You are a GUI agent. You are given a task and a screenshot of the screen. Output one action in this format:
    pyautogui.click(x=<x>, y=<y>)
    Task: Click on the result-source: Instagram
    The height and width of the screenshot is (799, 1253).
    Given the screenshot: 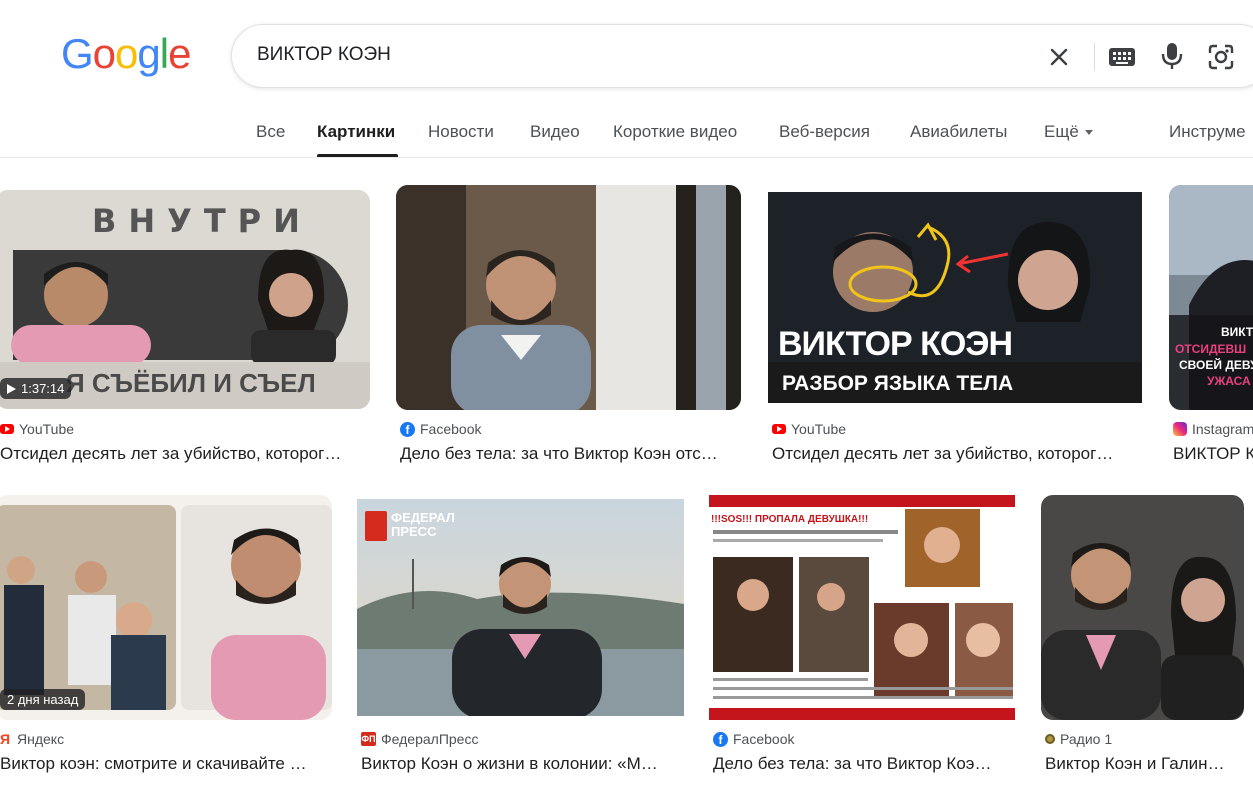 What is the action you would take?
    pyautogui.click(x=1213, y=429)
    